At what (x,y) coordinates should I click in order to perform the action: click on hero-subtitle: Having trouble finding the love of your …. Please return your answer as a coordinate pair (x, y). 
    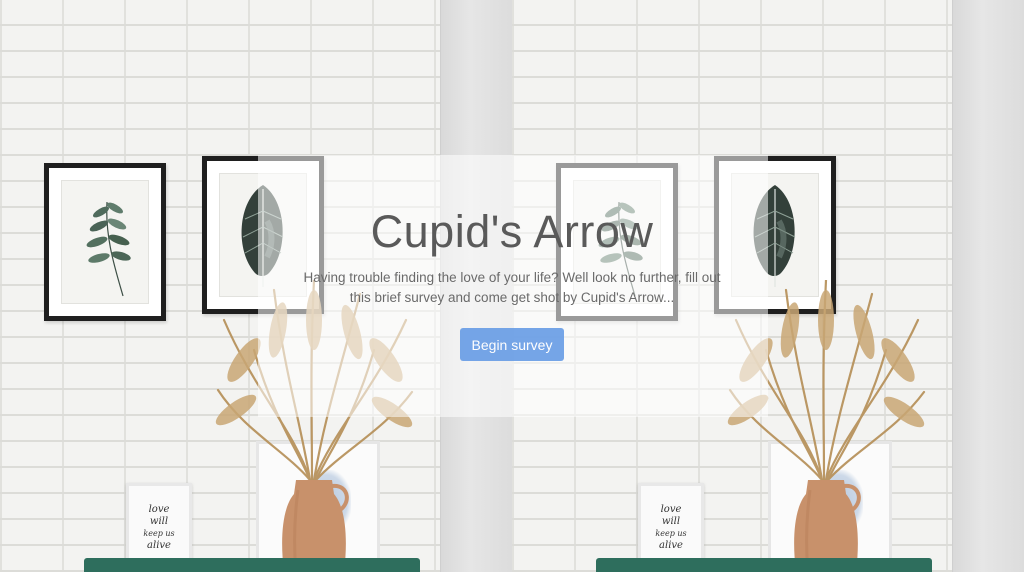
    Looking at the image, I should click on (512, 287).